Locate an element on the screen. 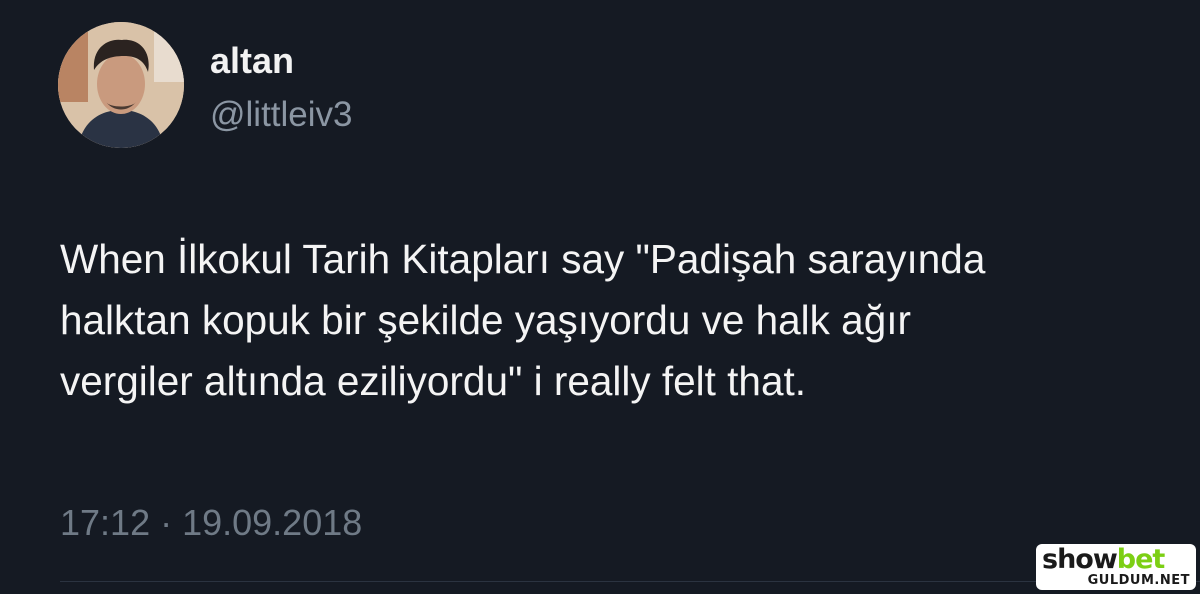 Image resolution: width=1200 pixels, height=594 pixels. watermark-brand: showbet is located at coordinates (1116, 560).